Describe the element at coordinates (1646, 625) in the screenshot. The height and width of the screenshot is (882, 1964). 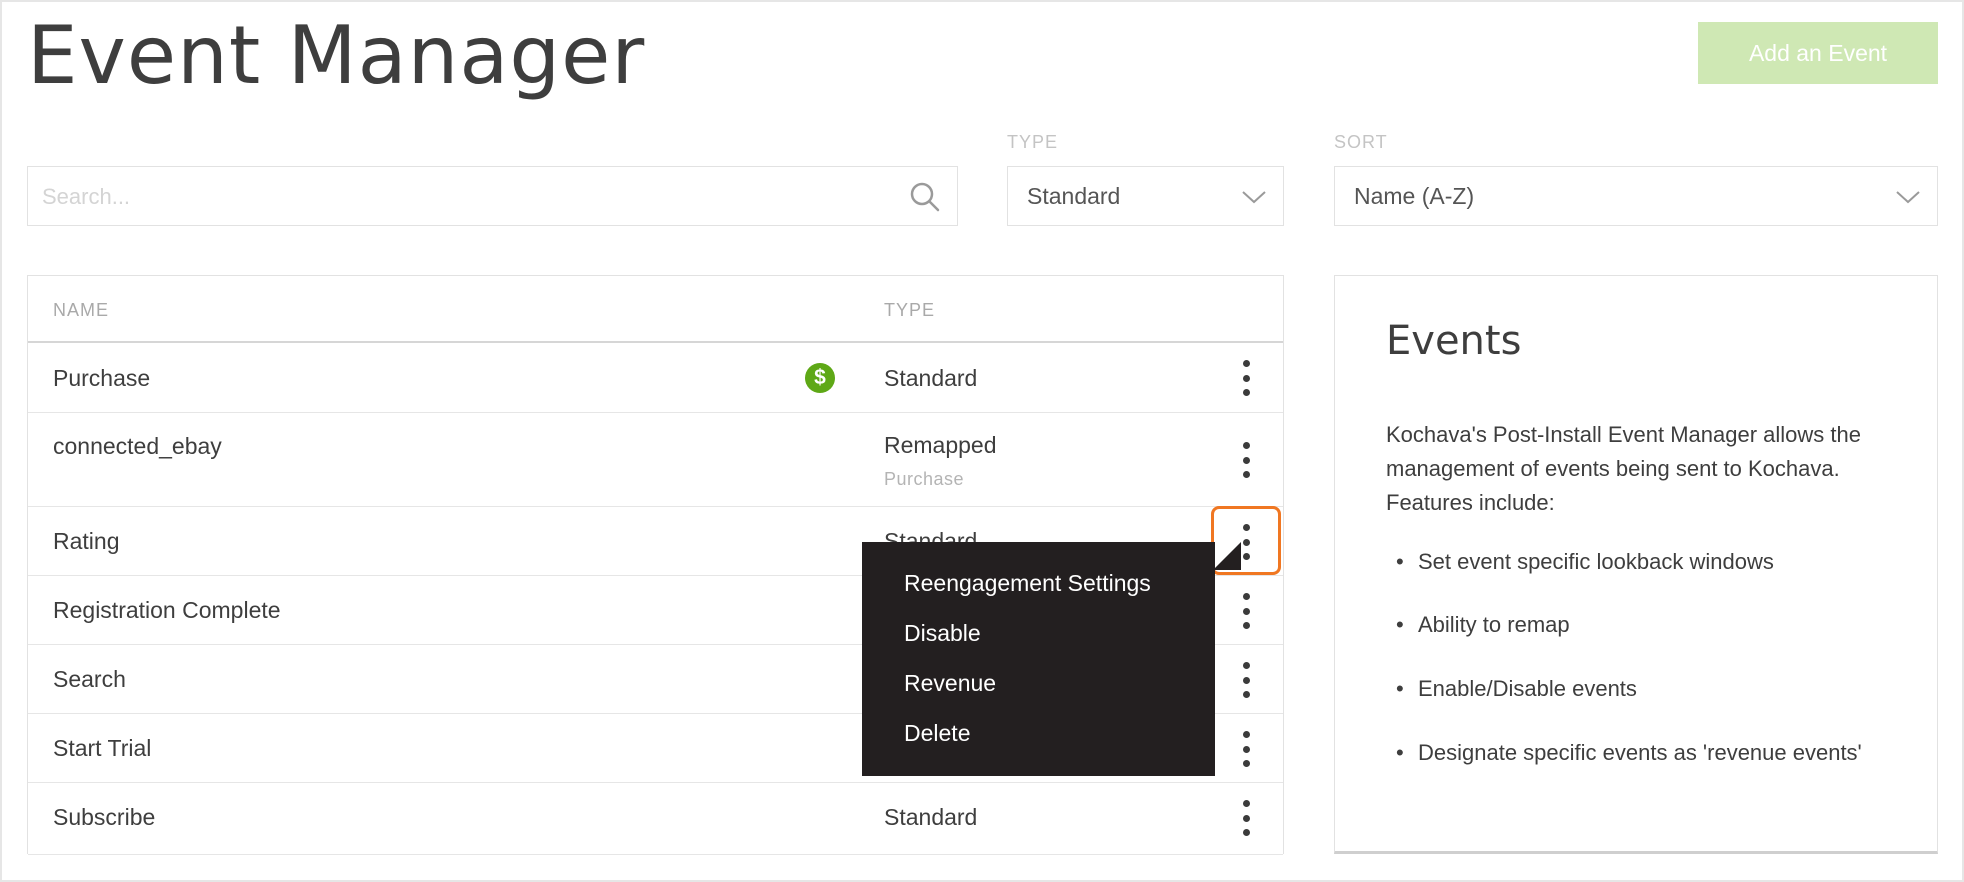
I see `feature-bullet: Ability to remap` at that location.